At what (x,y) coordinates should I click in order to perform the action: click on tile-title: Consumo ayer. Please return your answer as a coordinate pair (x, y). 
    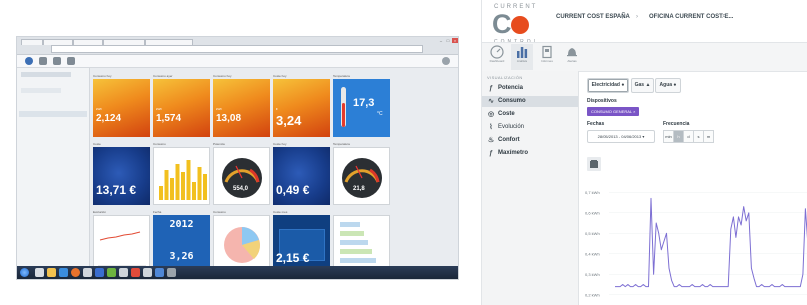
    Looking at the image, I should click on (163, 76).